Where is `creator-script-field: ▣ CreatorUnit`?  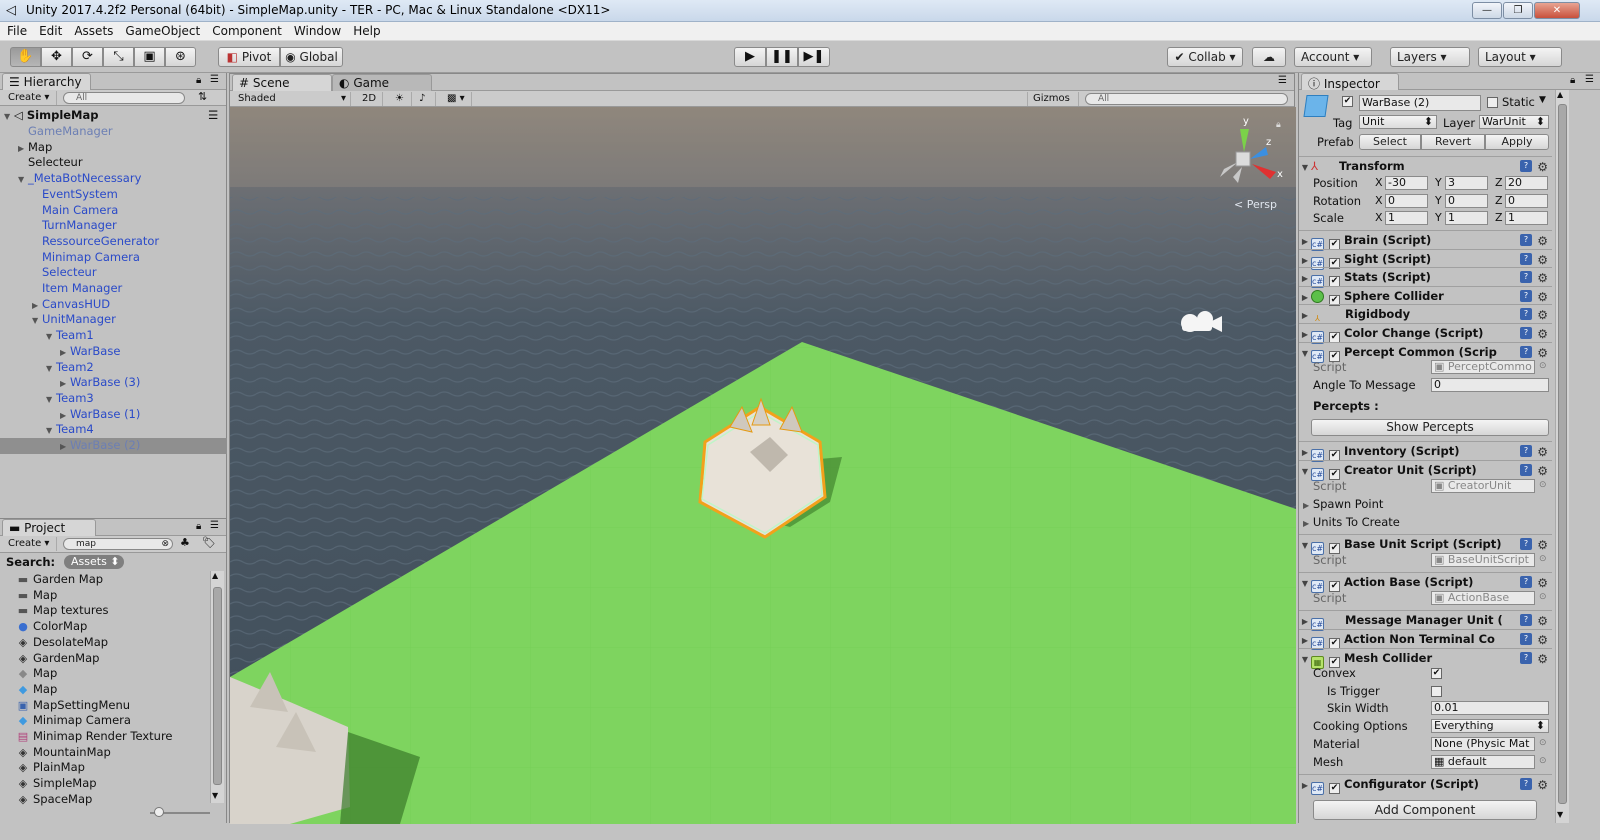
creator-script-field: ▣ CreatorUnit is located at coordinates (1483, 486).